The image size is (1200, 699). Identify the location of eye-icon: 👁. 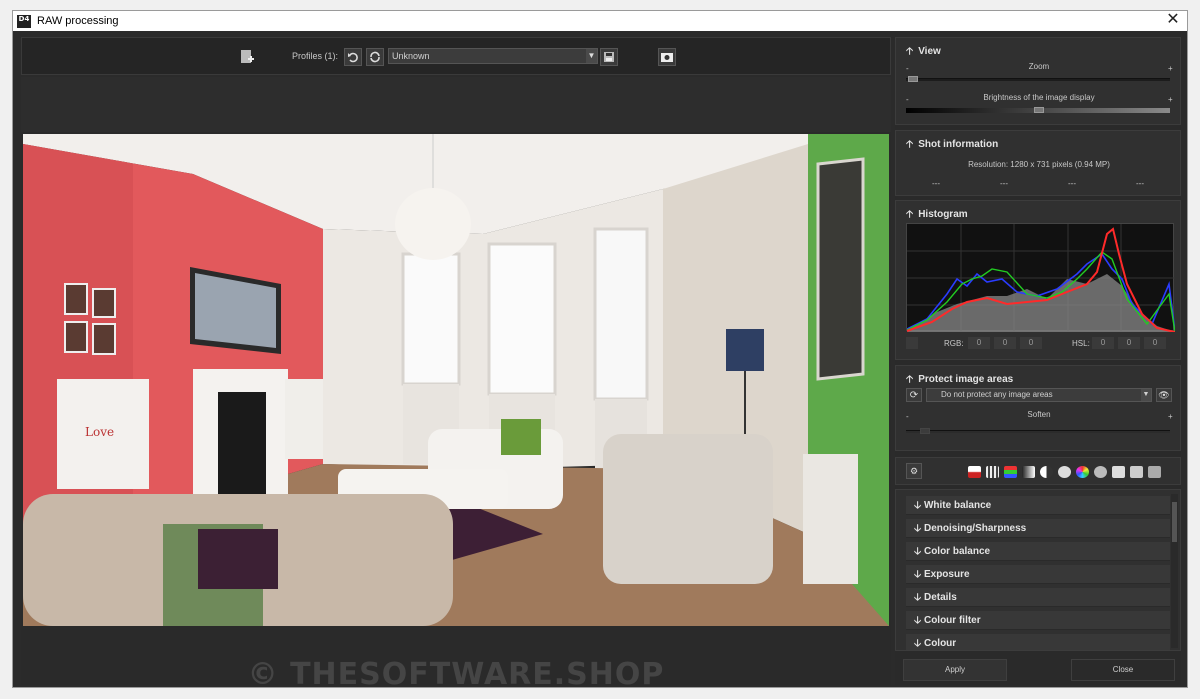
(1164, 394).